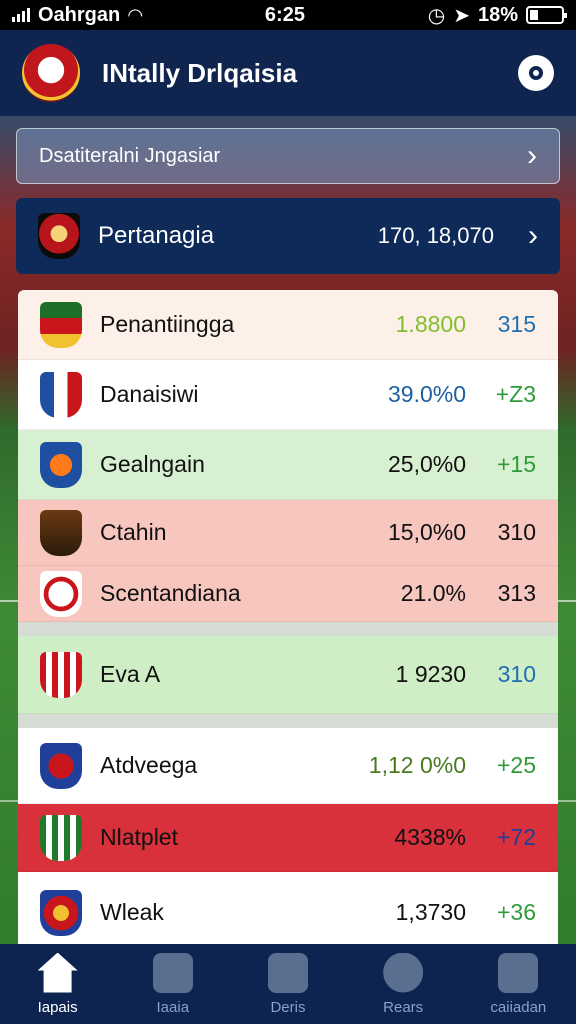  Describe the element at coordinates (139, 837) in the screenshot. I see `team-name: Nlatplet` at that location.